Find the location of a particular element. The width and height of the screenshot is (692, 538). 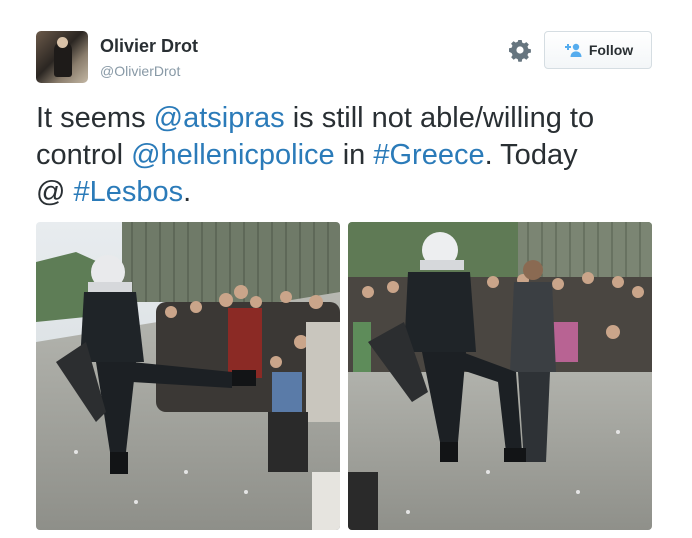

author-handle: @OlivierDrot is located at coordinates (140, 71).